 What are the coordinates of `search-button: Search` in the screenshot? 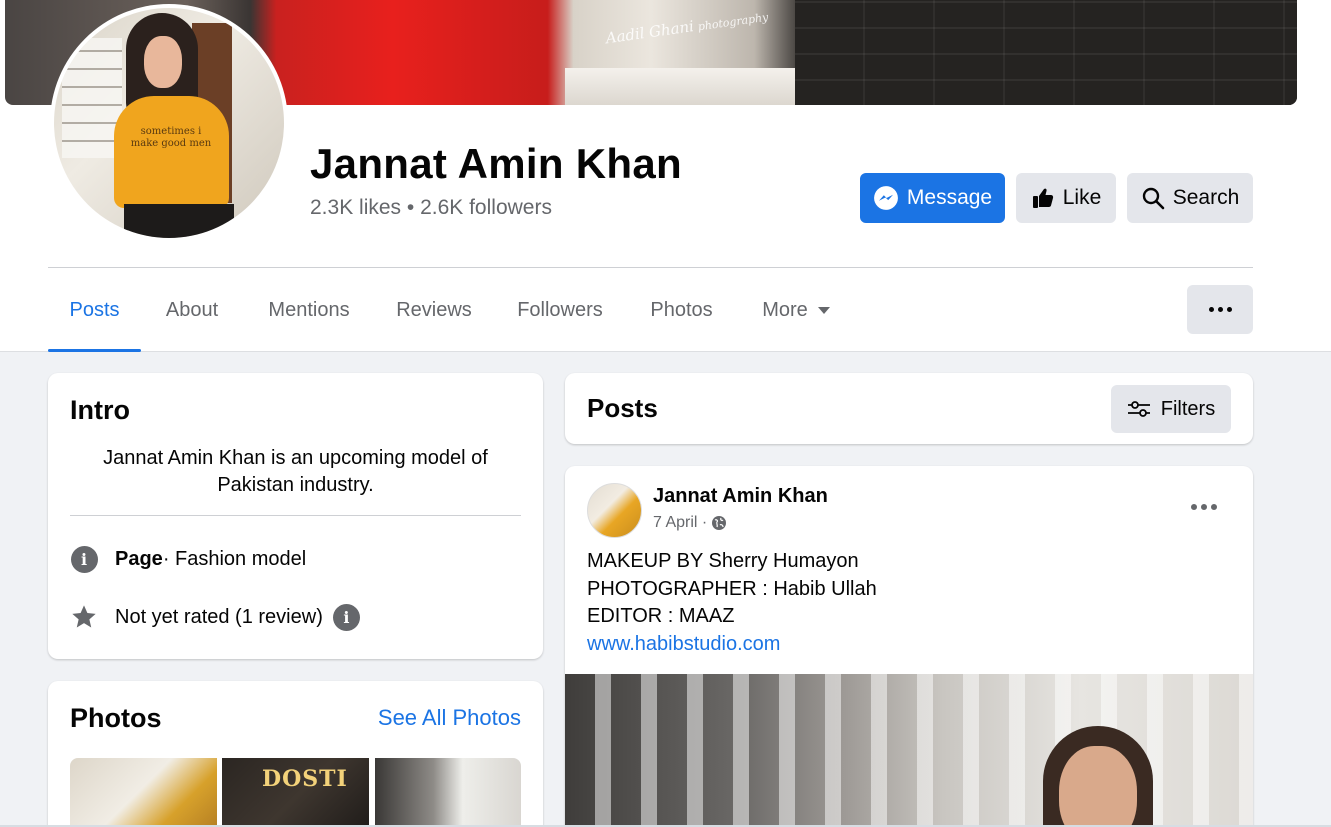 It's located at (1190, 198).